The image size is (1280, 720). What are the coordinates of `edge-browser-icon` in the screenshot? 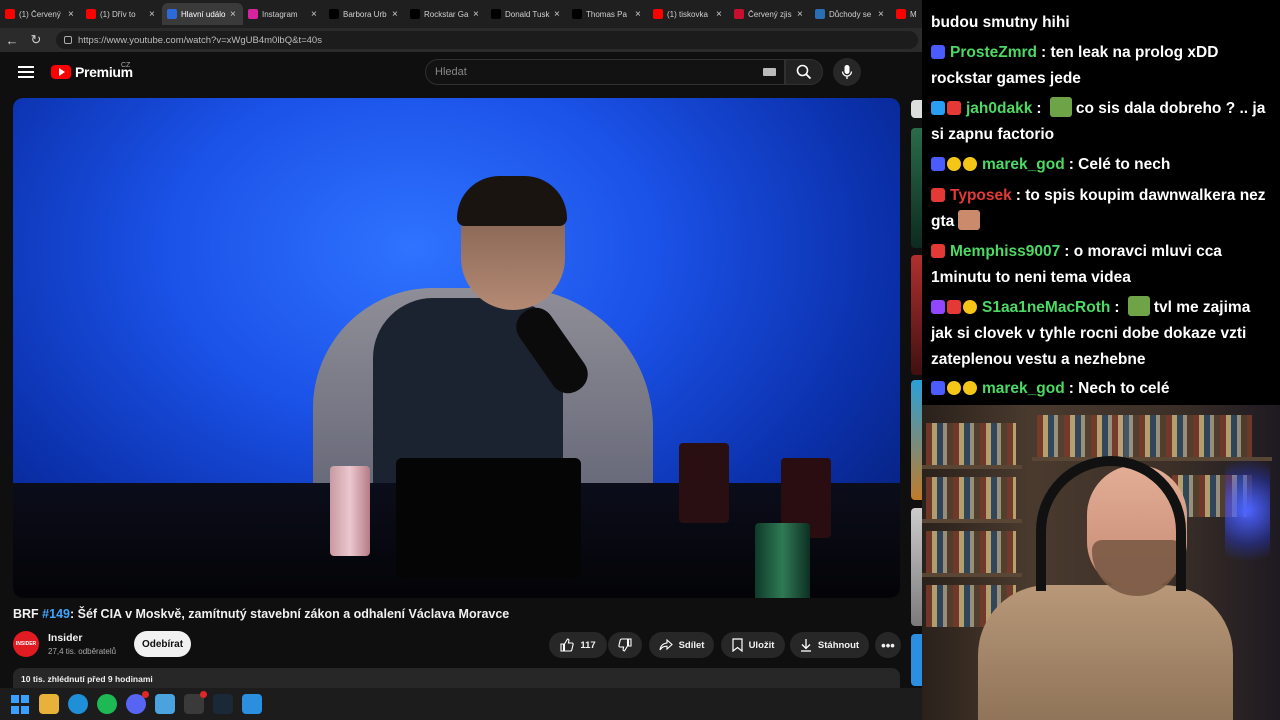 It's located at (78, 704).